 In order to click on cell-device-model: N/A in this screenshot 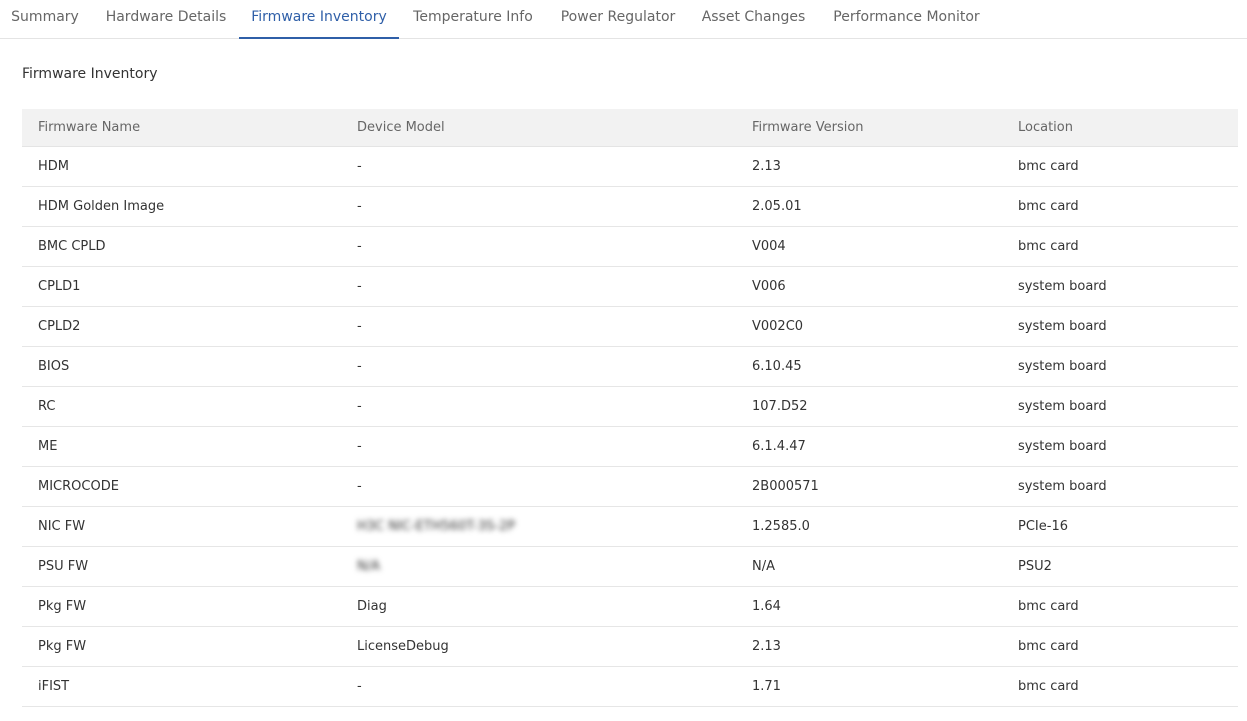, I will do `click(368, 566)`.